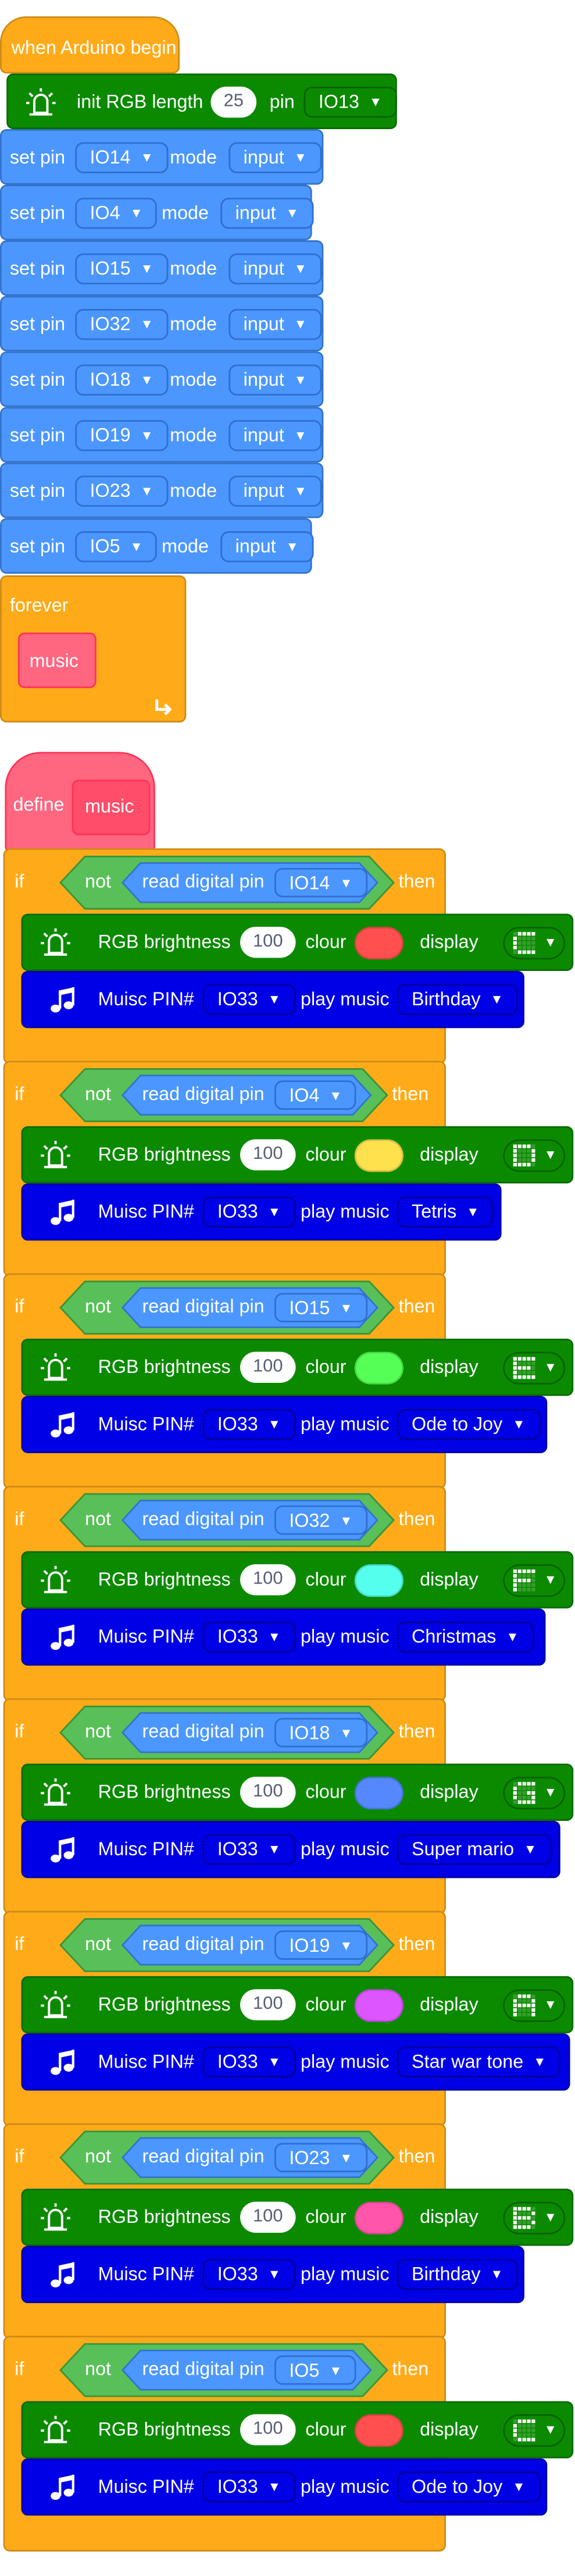 The height and width of the screenshot is (2576, 575). I want to click on forever-block: forever music, so click(93, 649).